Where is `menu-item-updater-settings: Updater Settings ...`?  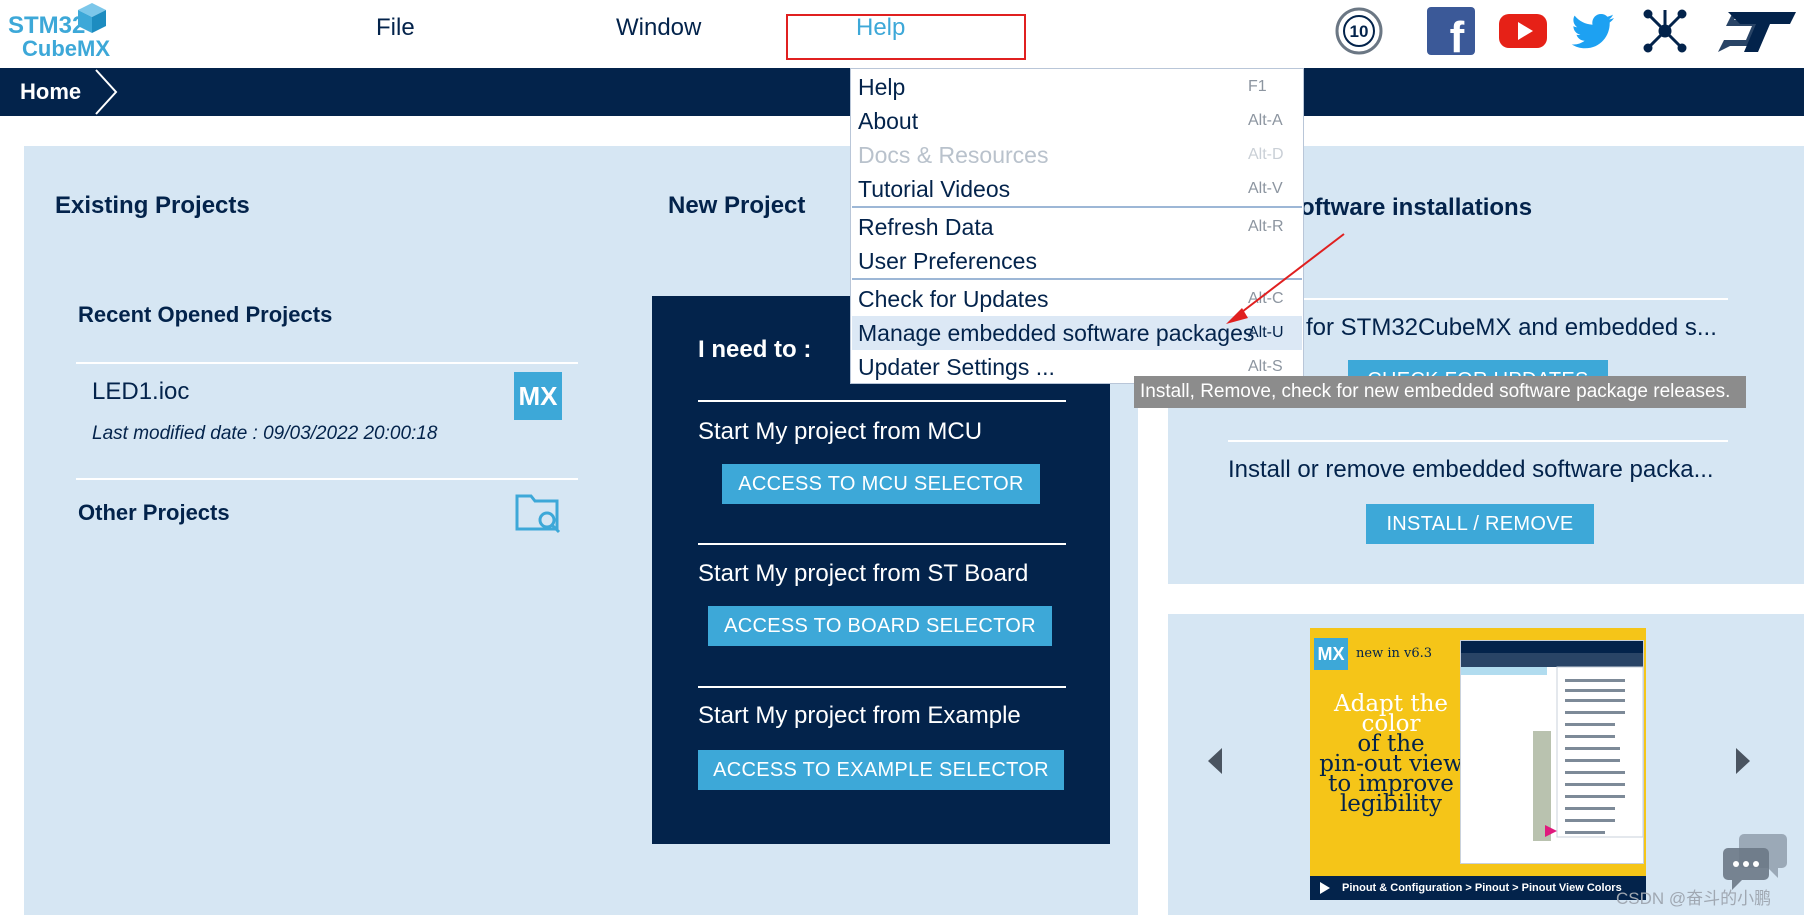 menu-item-updater-settings: Updater Settings ... is located at coordinates (956, 367).